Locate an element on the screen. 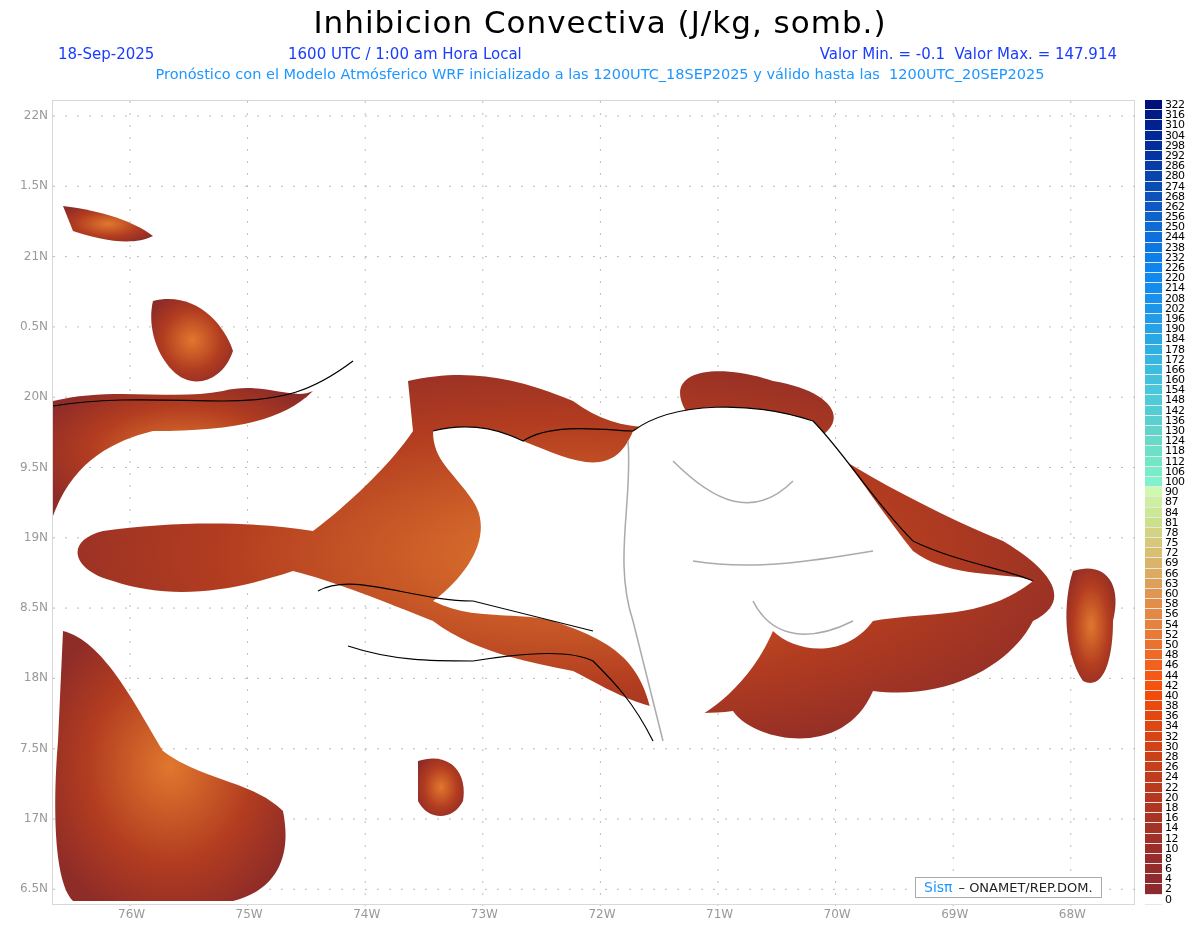 The width and height of the screenshot is (1200, 927). longitude-label: 73W is located at coordinates (484, 914).